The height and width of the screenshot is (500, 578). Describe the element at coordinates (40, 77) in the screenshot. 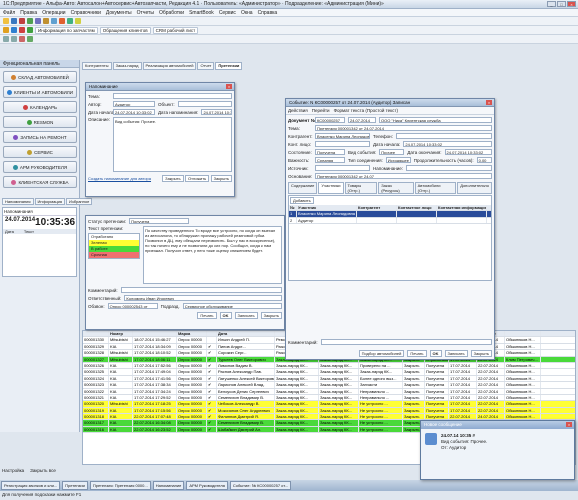

I see `nav-button-0: Склад автомобилей` at that location.